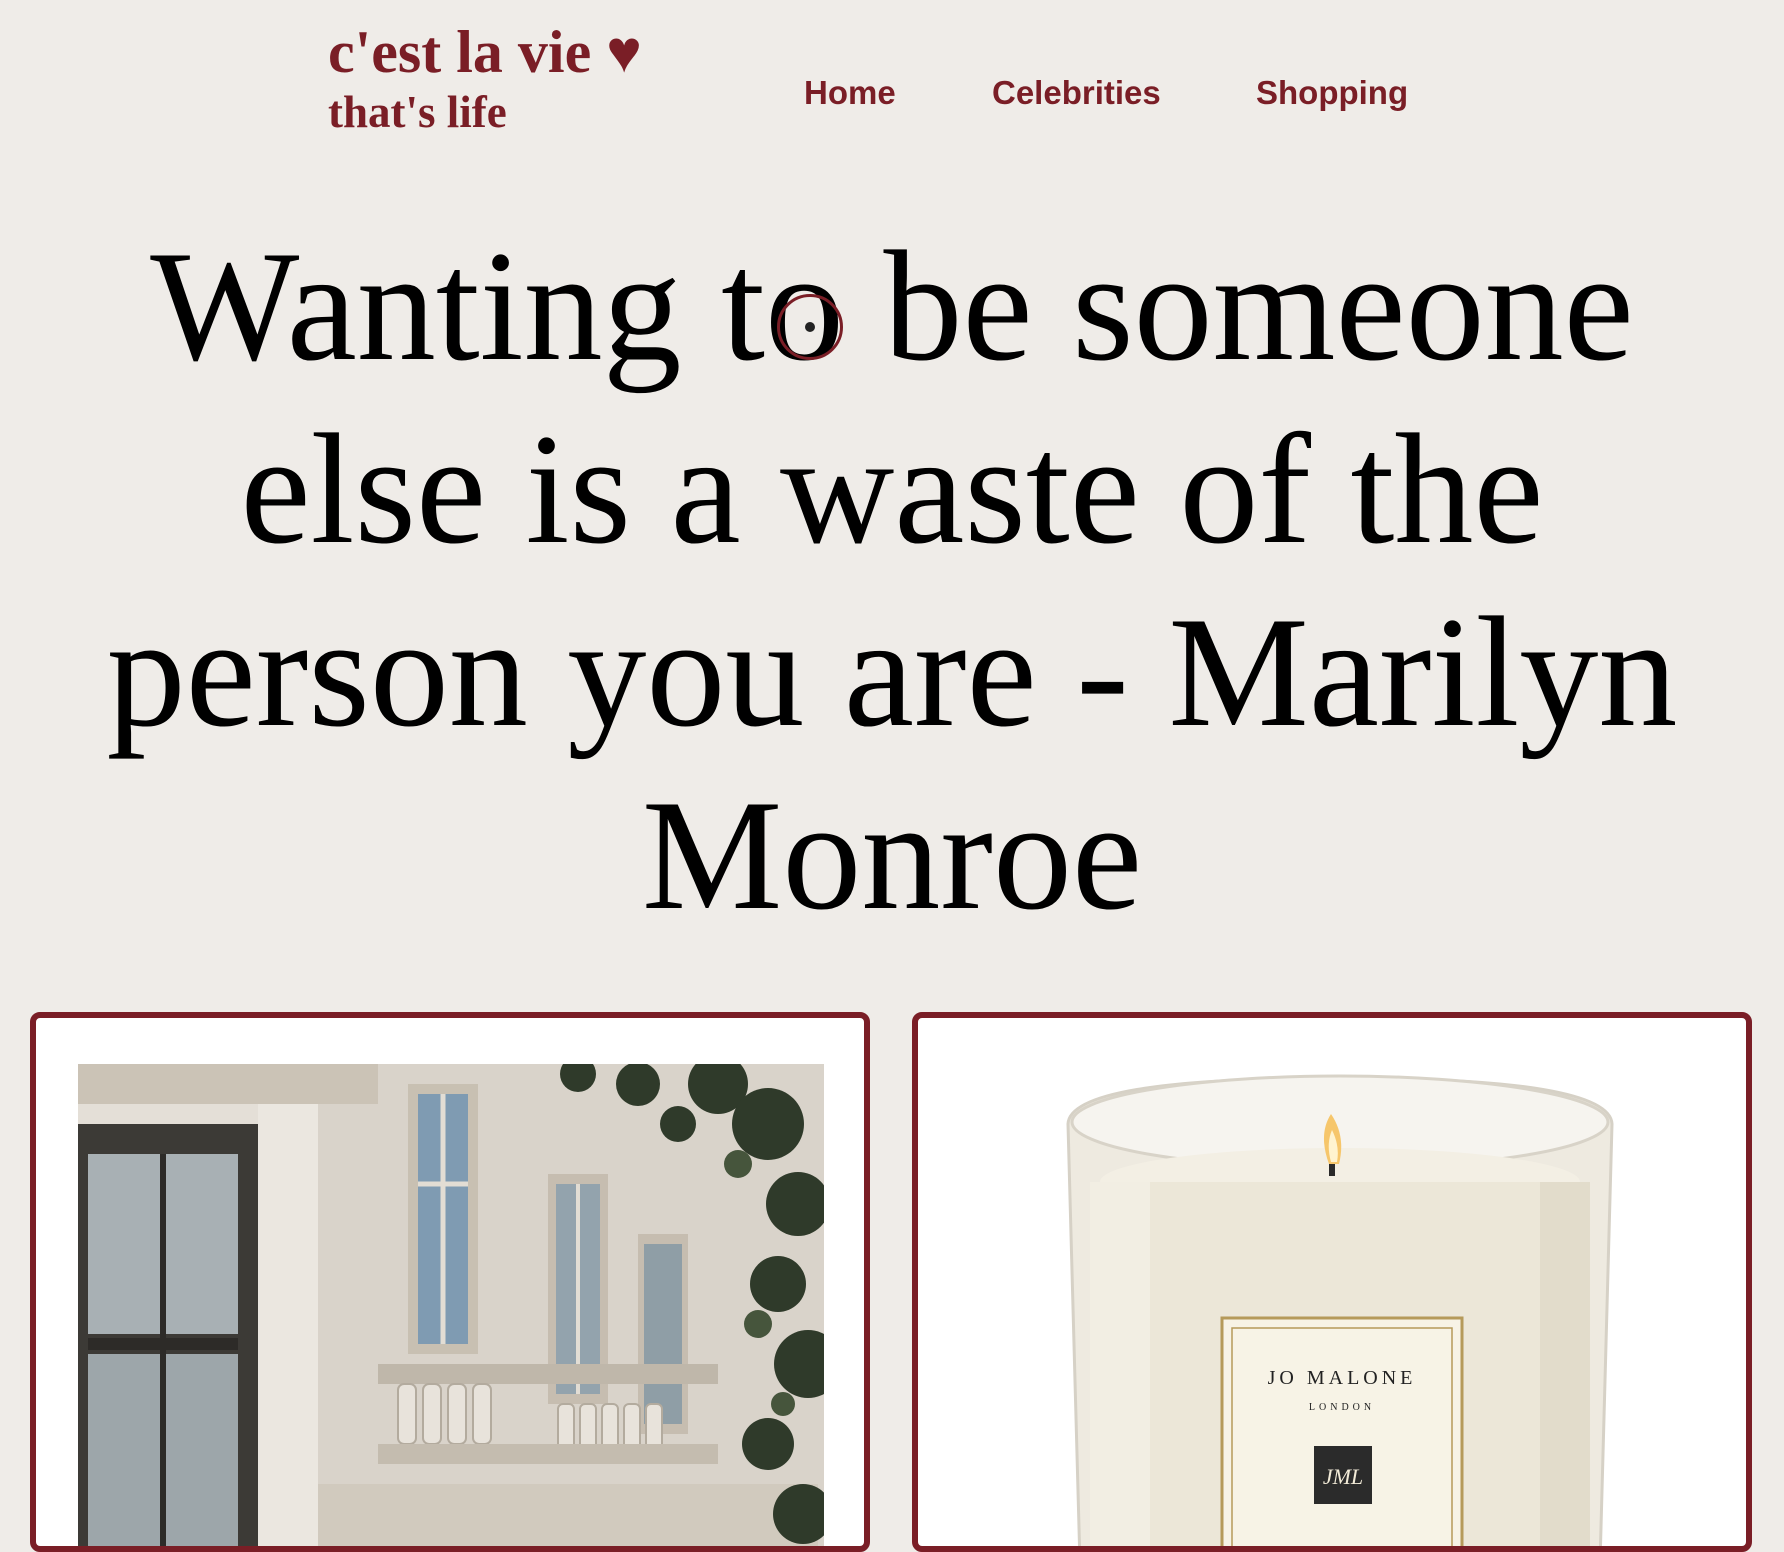  I want to click on site-logo: c'est la vie ♥ that's life, so click(485, 78).